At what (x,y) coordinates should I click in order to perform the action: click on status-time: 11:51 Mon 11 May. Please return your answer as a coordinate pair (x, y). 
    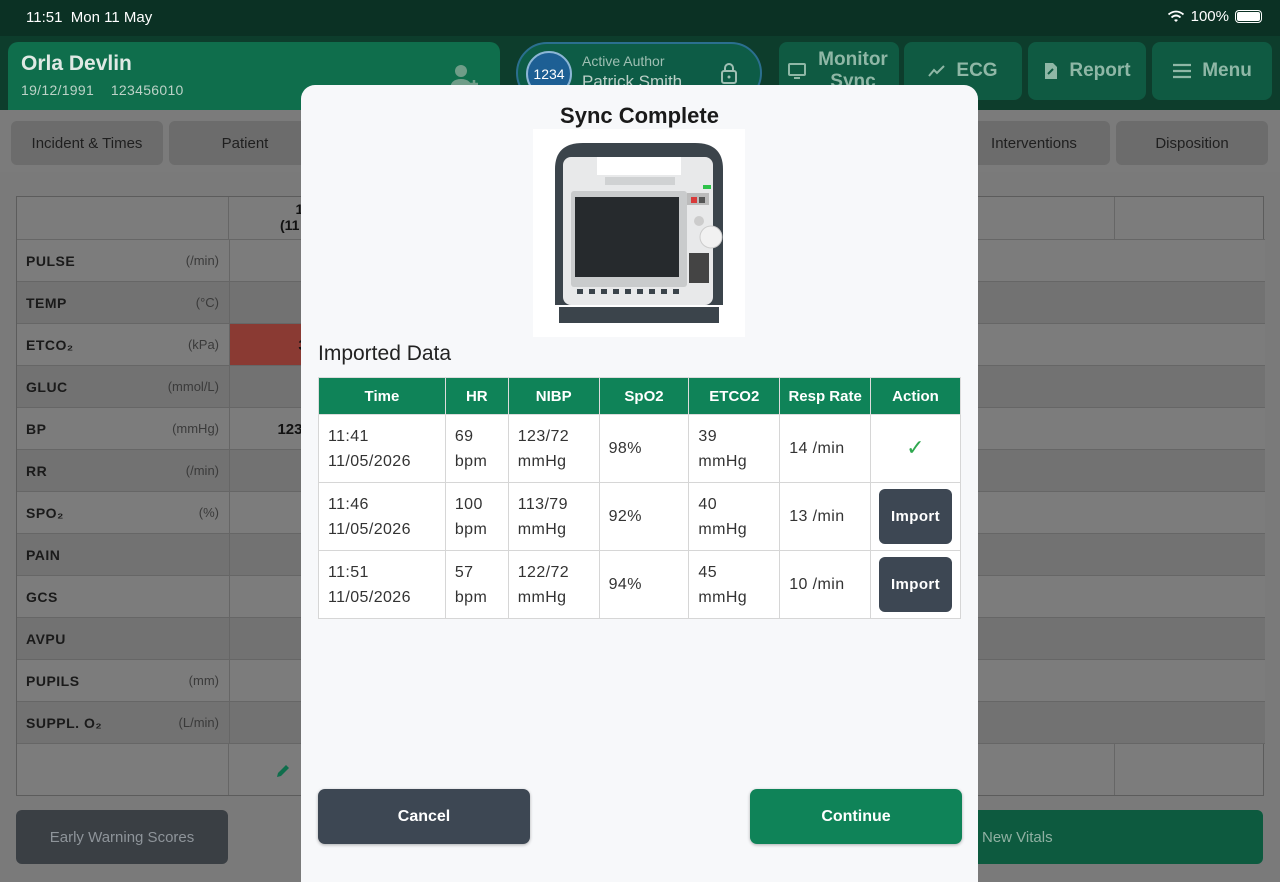
    Looking at the image, I should click on (89, 17).